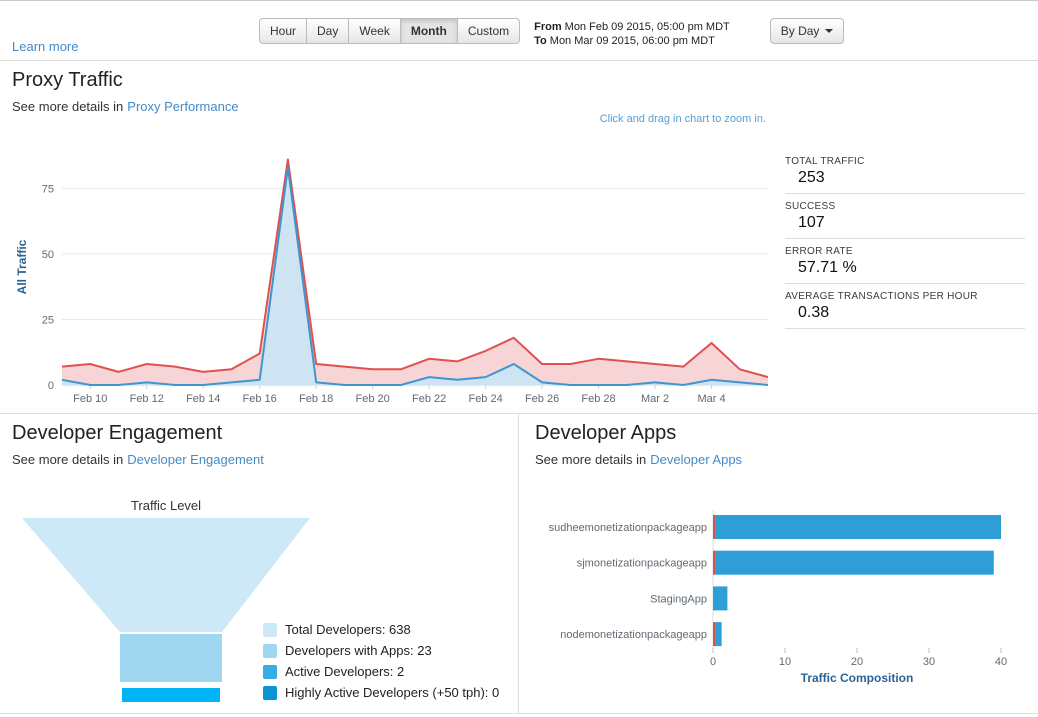 The width and height of the screenshot is (1038, 717). What do you see at coordinates (203, 399) in the screenshot?
I see `svg-text: Feb 14` at bounding box center [203, 399].